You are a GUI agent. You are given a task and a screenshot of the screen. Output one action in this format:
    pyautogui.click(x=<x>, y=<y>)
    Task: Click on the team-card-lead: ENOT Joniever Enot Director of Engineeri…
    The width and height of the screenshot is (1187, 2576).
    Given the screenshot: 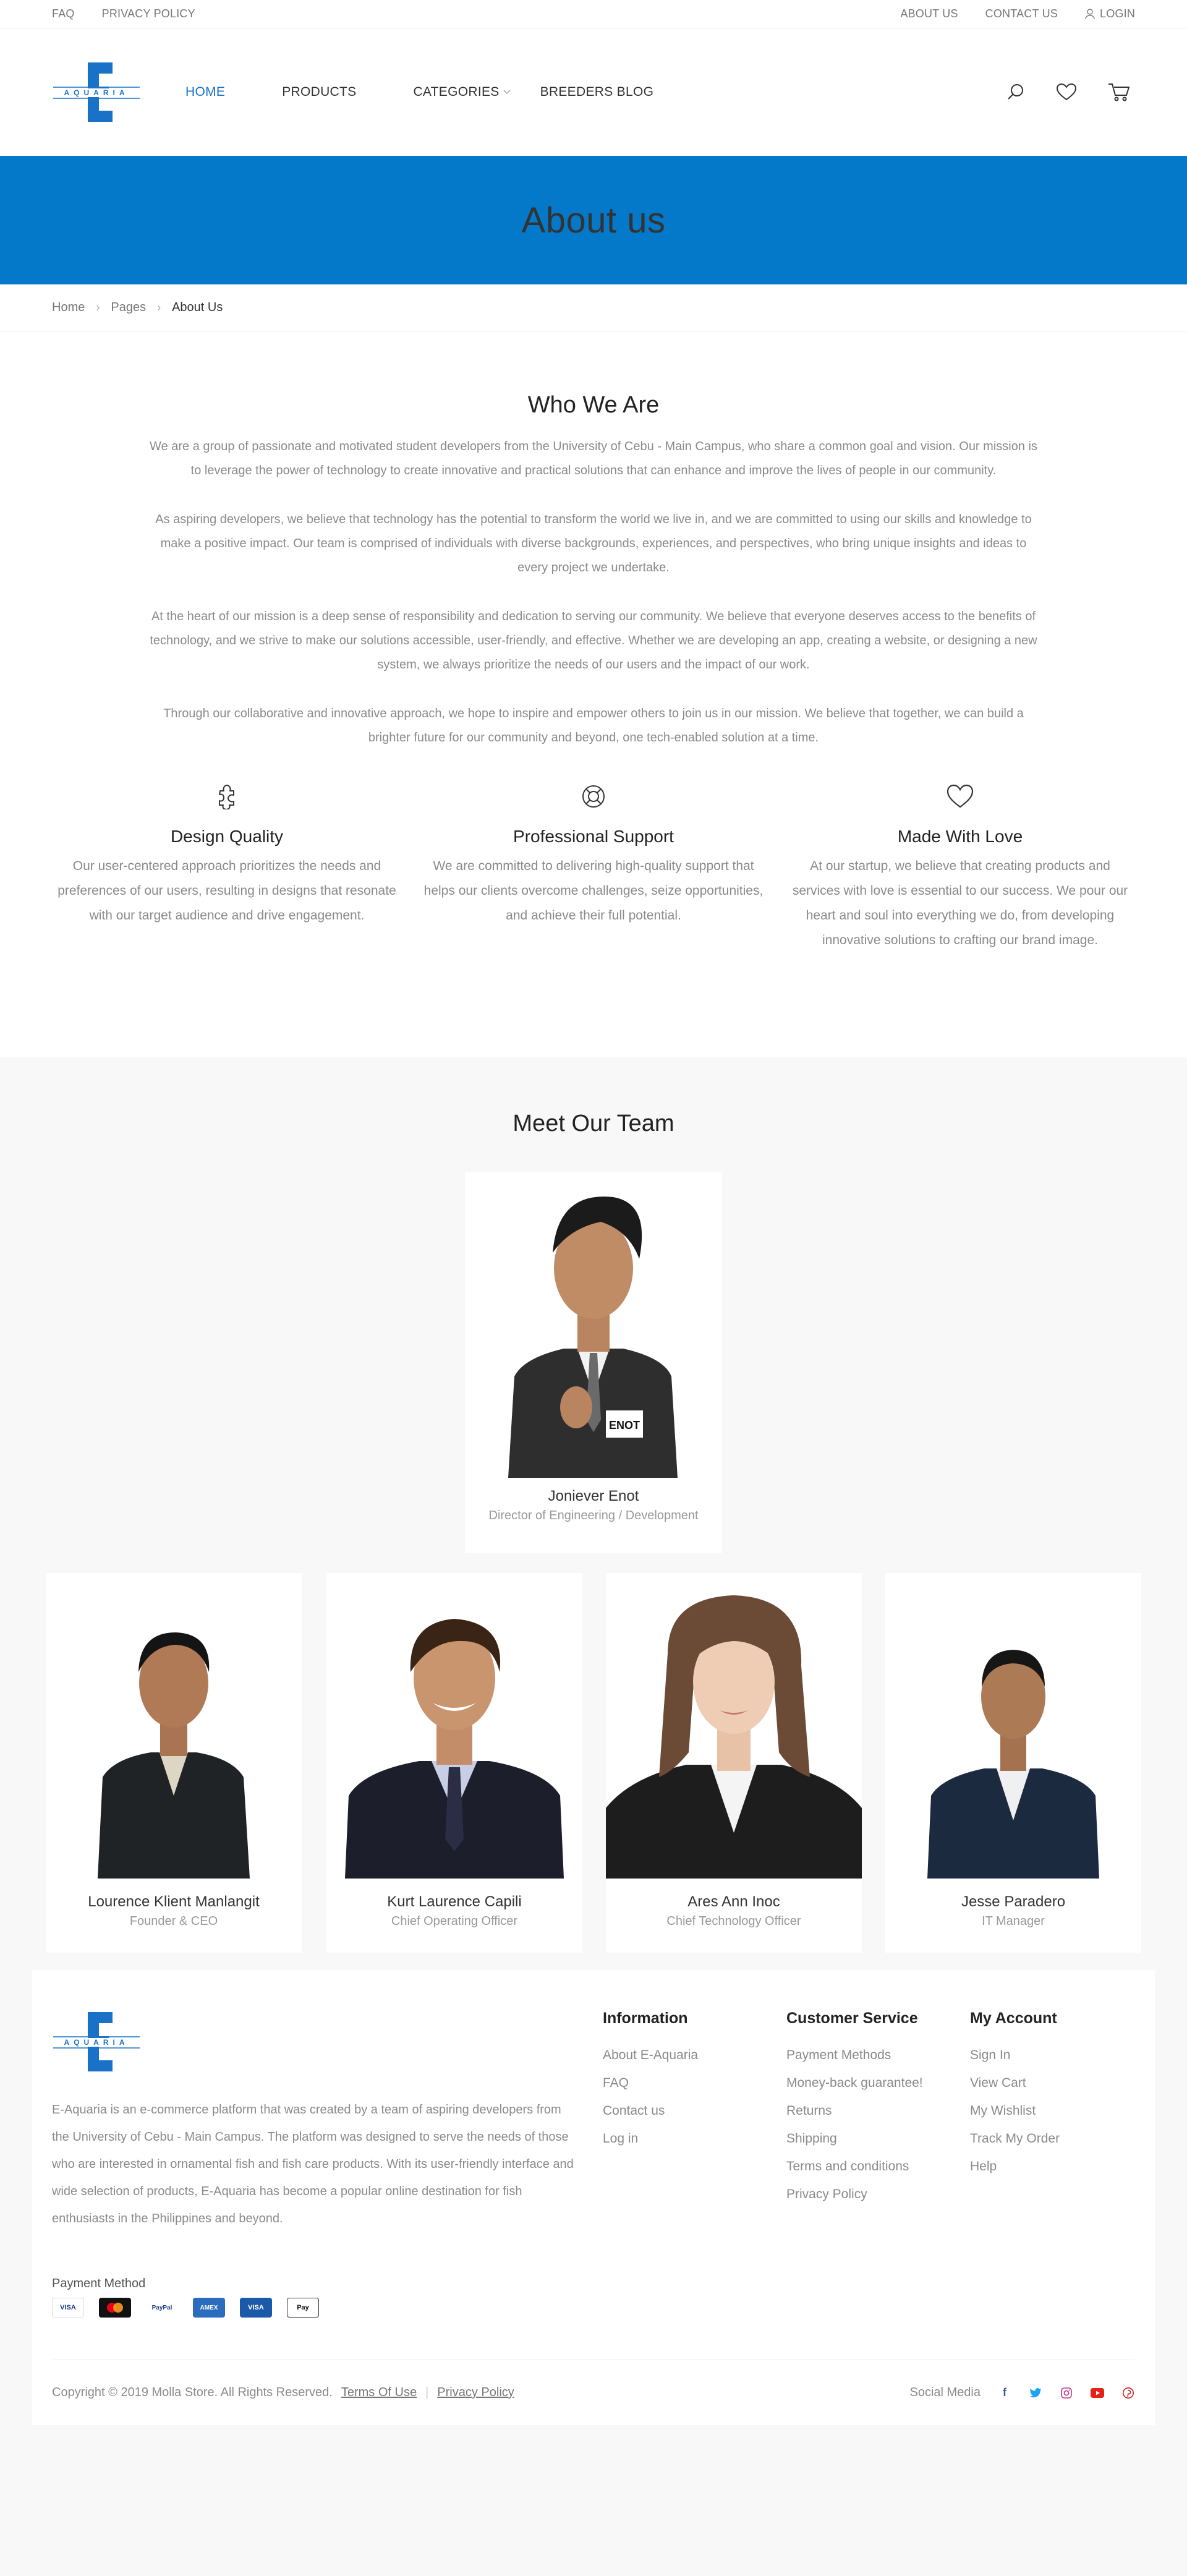 What is the action you would take?
    pyautogui.click(x=593, y=1362)
    